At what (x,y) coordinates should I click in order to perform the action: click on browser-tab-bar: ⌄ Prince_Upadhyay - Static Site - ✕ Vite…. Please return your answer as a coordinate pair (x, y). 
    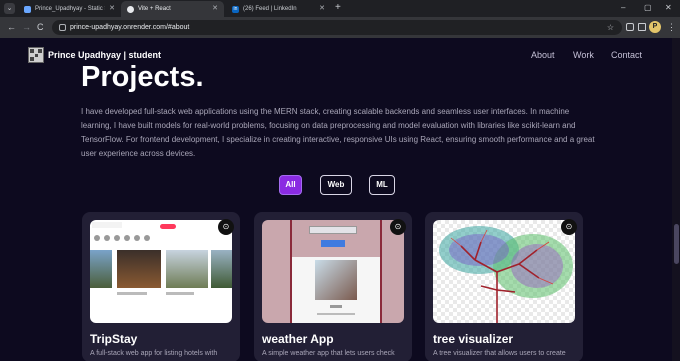
    Looking at the image, I should click on (340, 8).